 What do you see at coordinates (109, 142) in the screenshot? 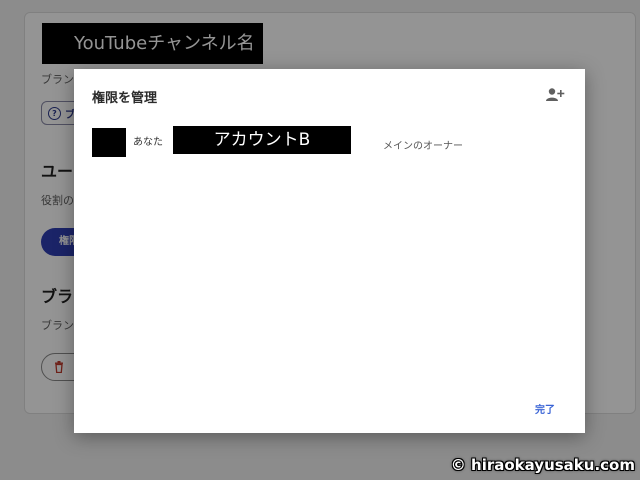
I see `avatar` at bounding box center [109, 142].